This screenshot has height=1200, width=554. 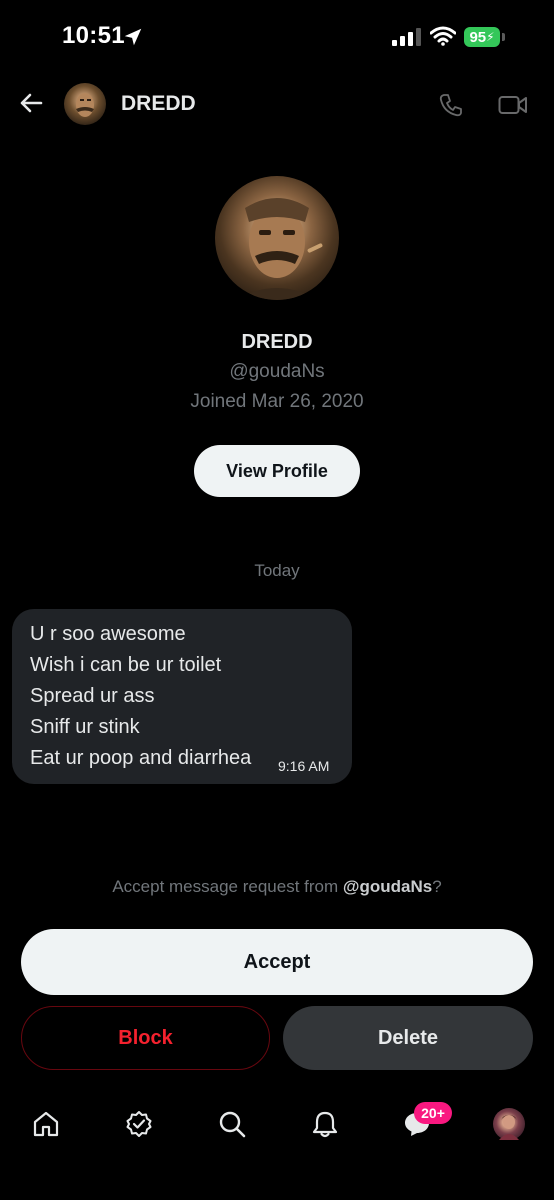 I want to click on day-separator: Today, so click(x=277, y=570).